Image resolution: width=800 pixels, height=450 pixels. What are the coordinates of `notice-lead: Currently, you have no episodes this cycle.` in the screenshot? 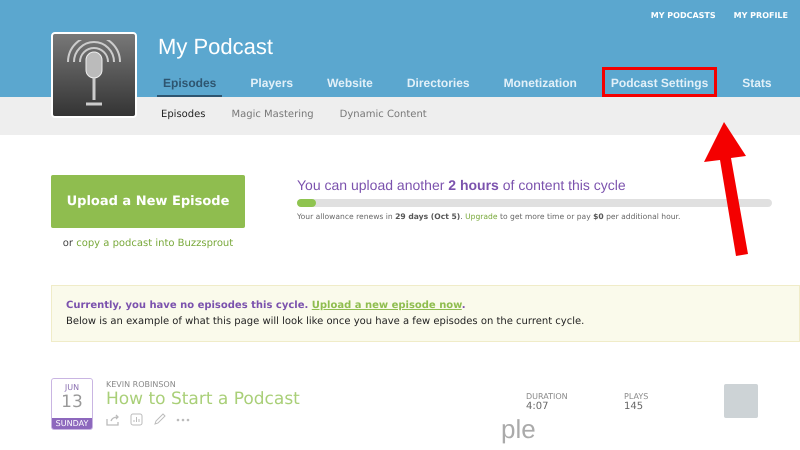 It's located at (187, 305).